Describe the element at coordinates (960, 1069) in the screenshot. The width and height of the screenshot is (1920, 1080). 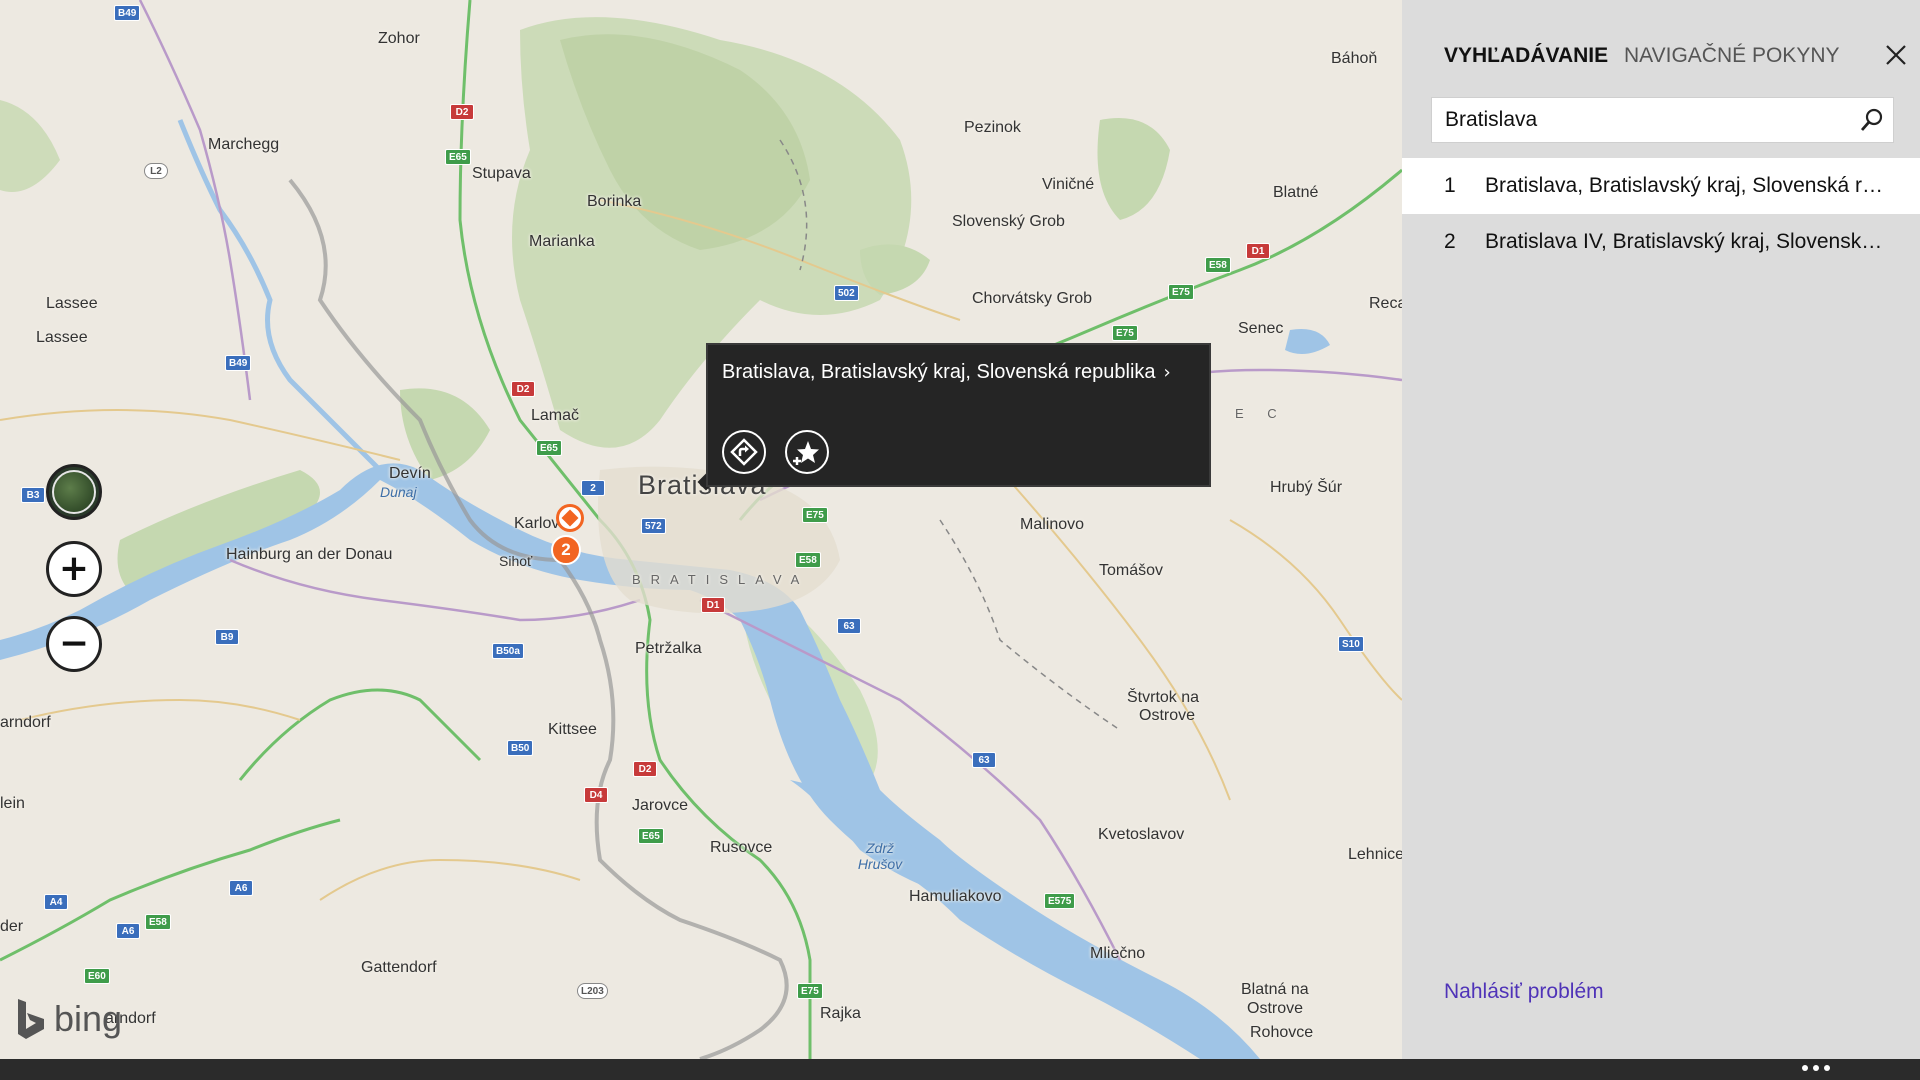
I see `app-bar` at that location.